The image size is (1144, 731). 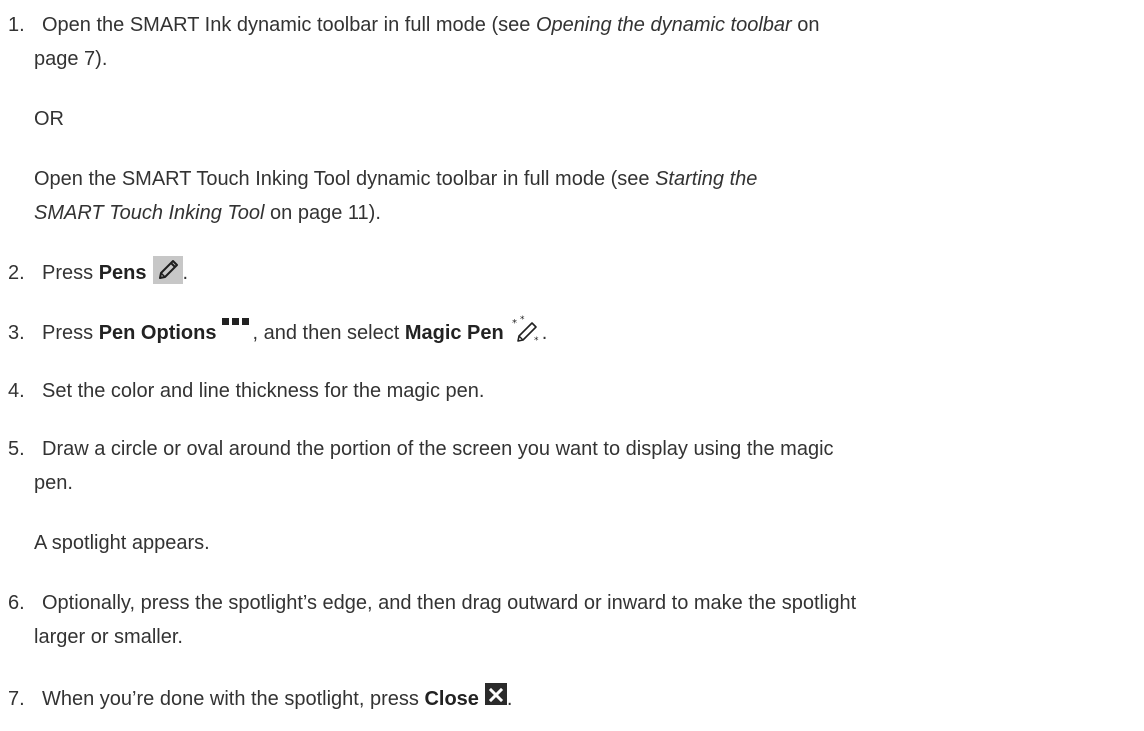 What do you see at coordinates (16, 449) in the screenshot?
I see `step-number: 5.` at bounding box center [16, 449].